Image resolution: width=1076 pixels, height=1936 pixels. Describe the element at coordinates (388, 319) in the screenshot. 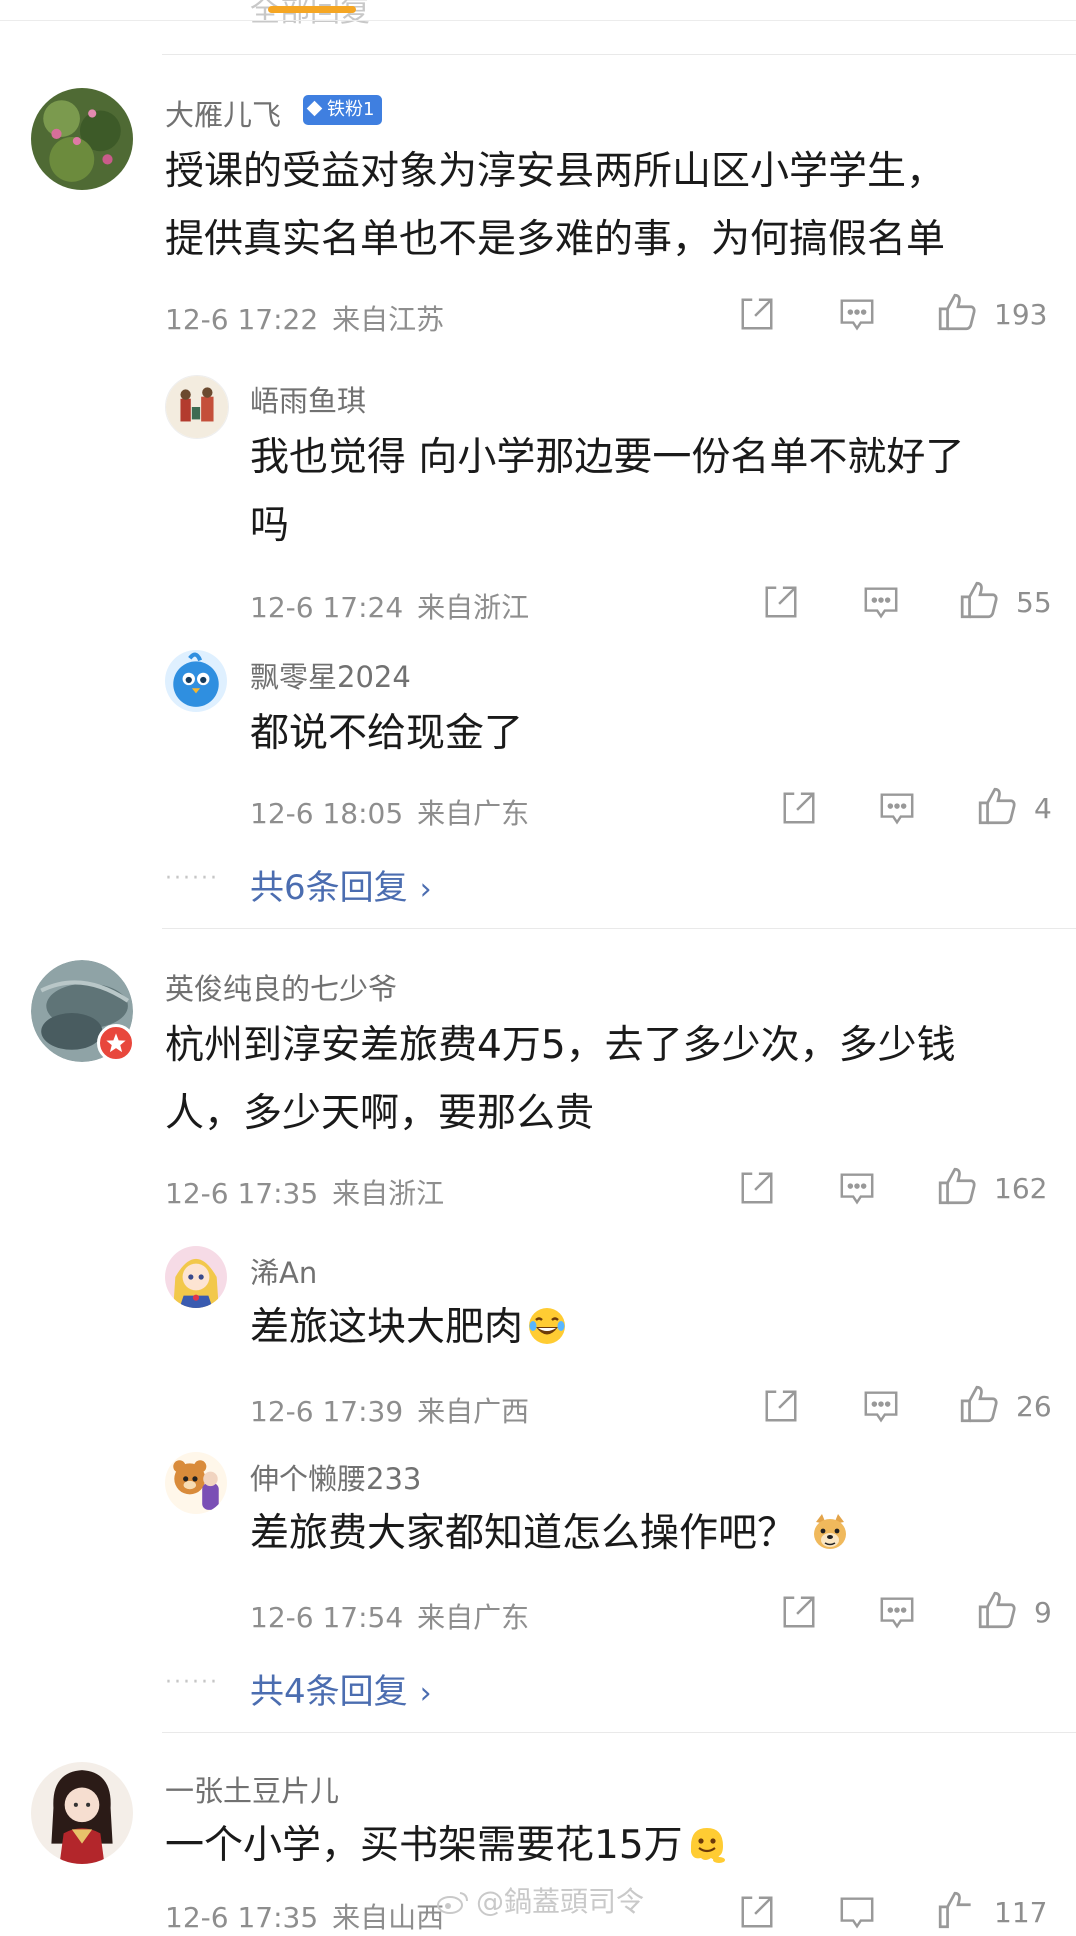

I see `comment-location: 来自江苏` at that location.